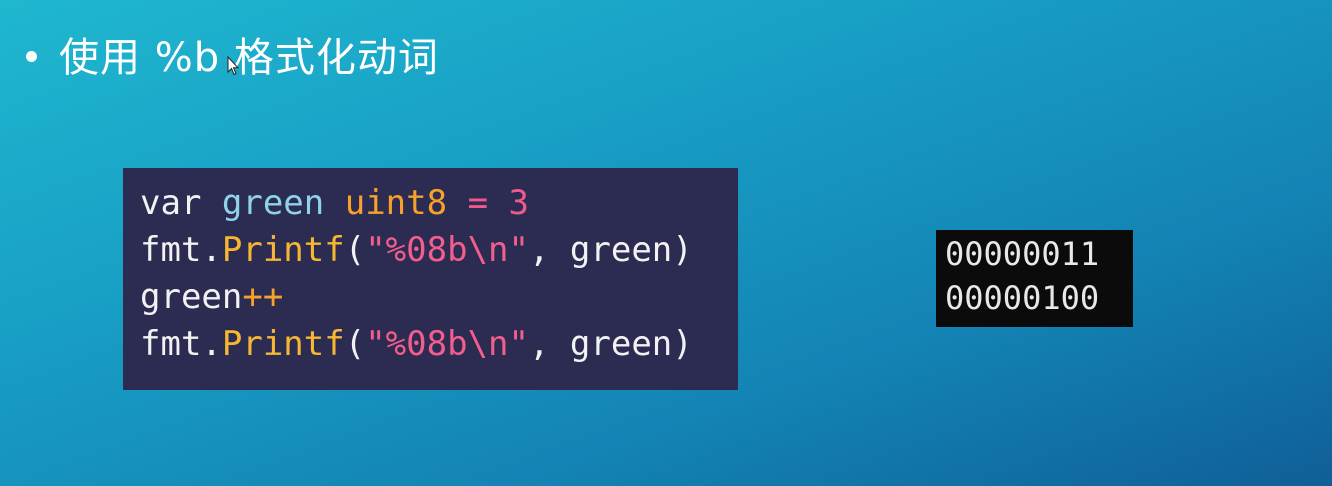 The image size is (1332, 486). What do you see at coordinates (233, 66) in the screenshot?
I see `mouse-pointer-icon` at bounding box center [233, 66].